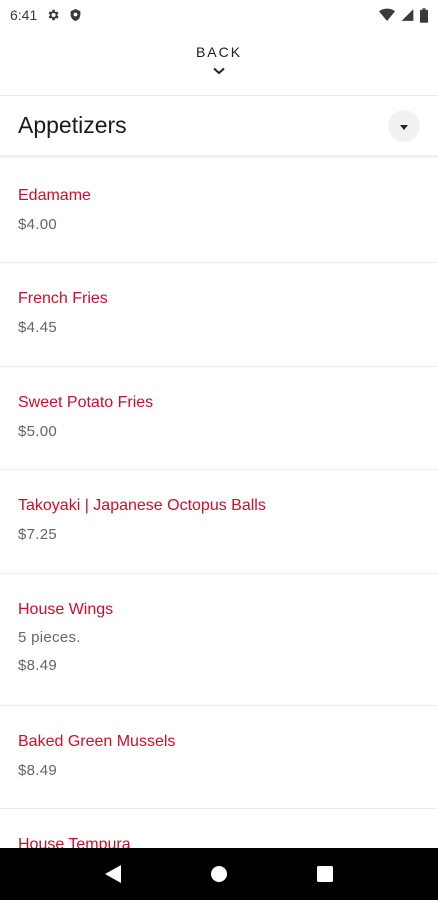 The image size is (438, 900). What do you see at coordinates (53, 15) in the screenshot?
I see `gear-icon` at bounding box center [53, 15].